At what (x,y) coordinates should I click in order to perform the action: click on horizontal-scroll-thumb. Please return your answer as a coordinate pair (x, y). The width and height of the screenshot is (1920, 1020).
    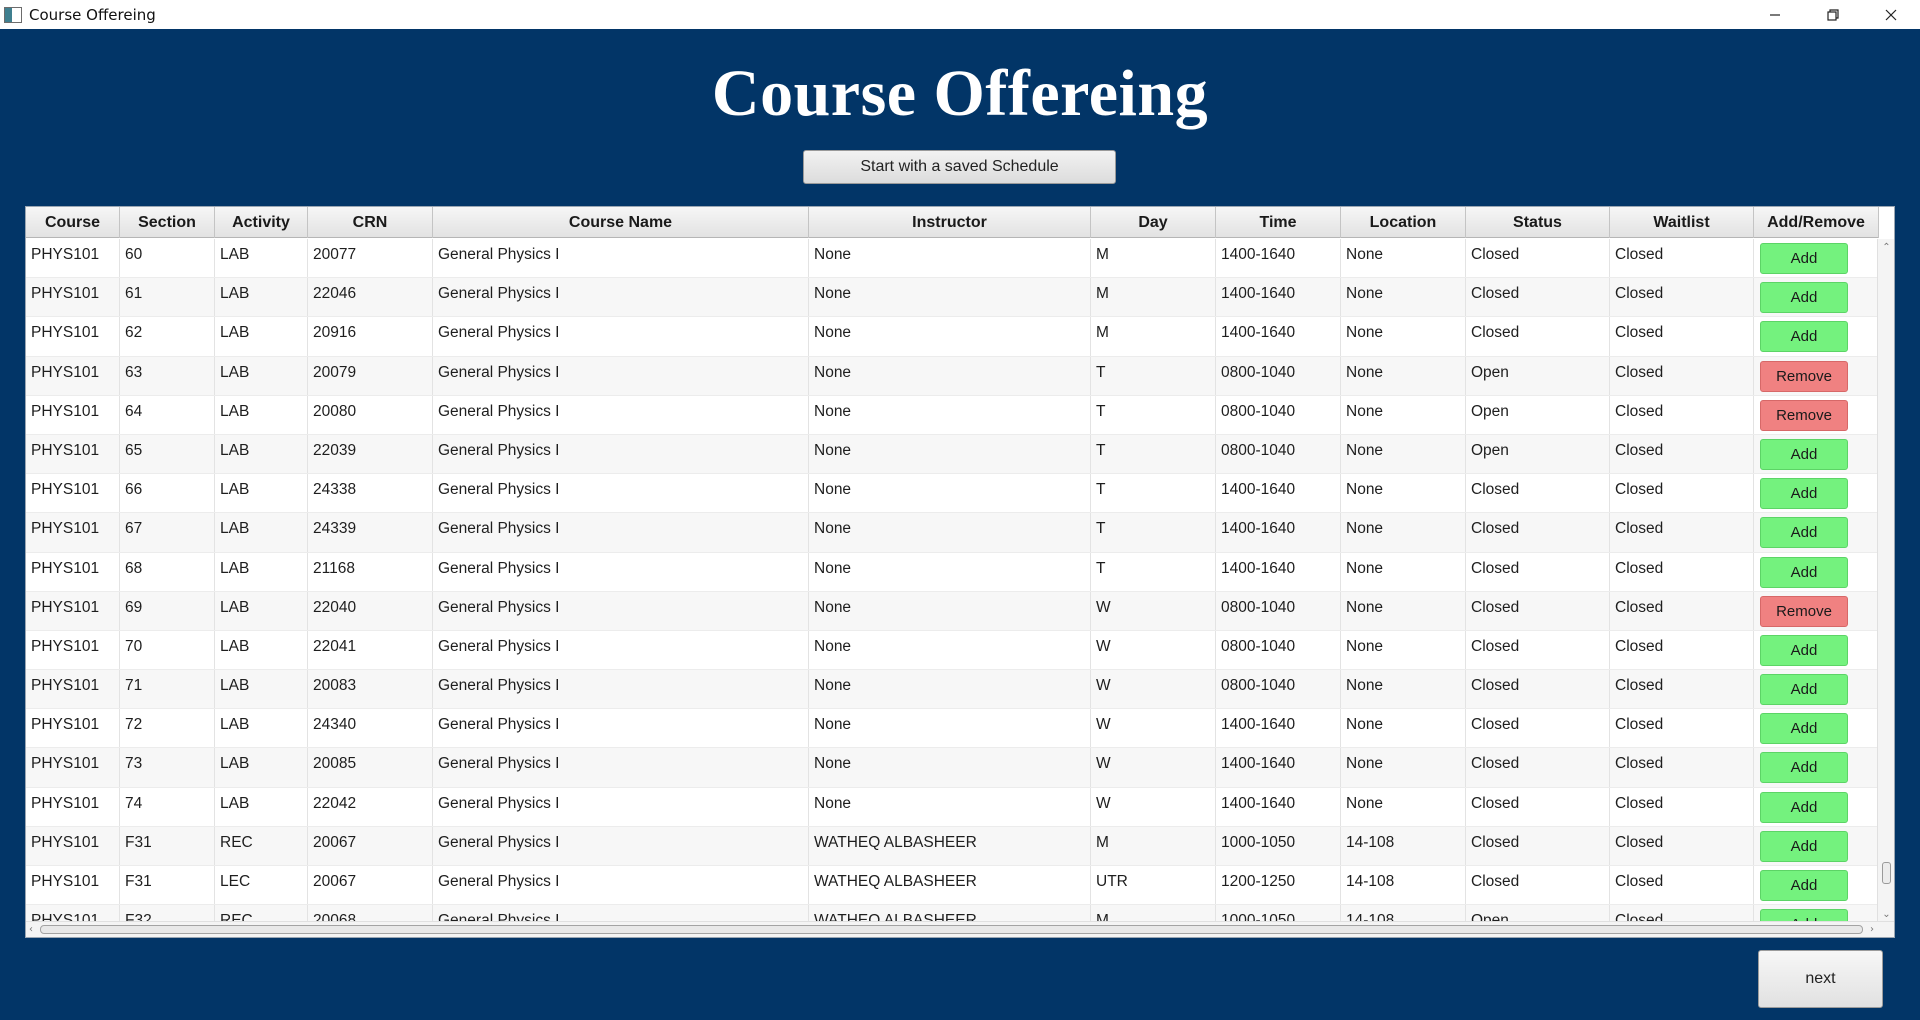
    Looking at the image, I should click on (951, 929).